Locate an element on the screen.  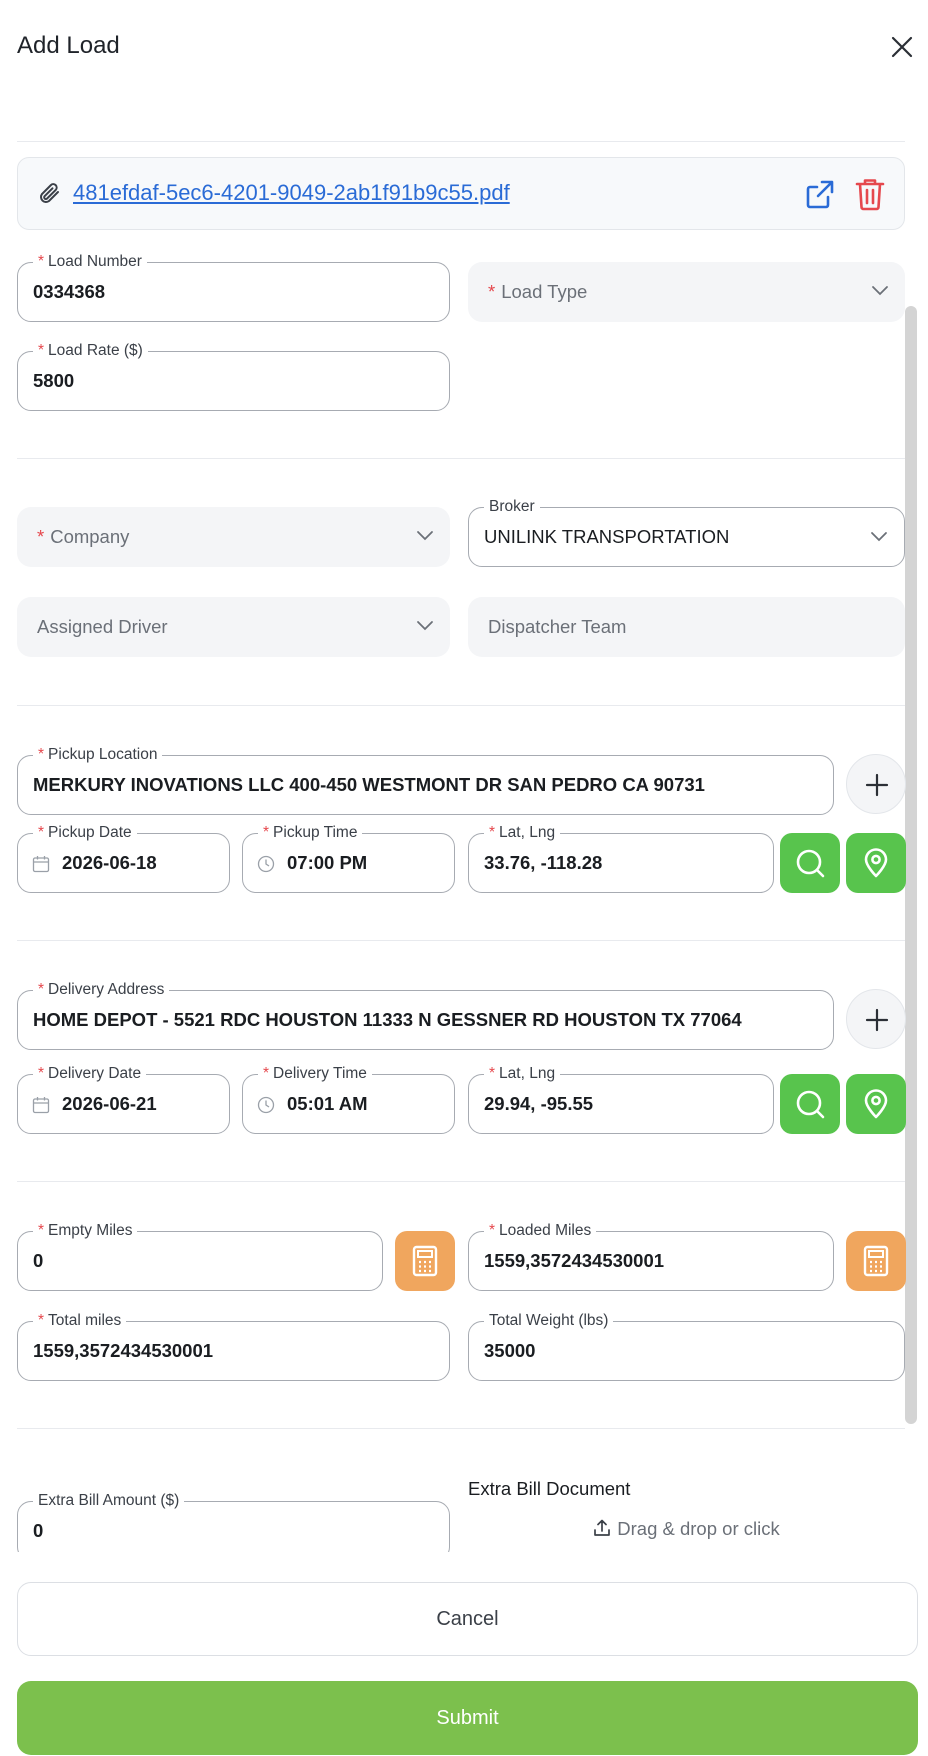
pickup-latlng-value: 33.76, -118.28 is located at coordinates (543, 862).